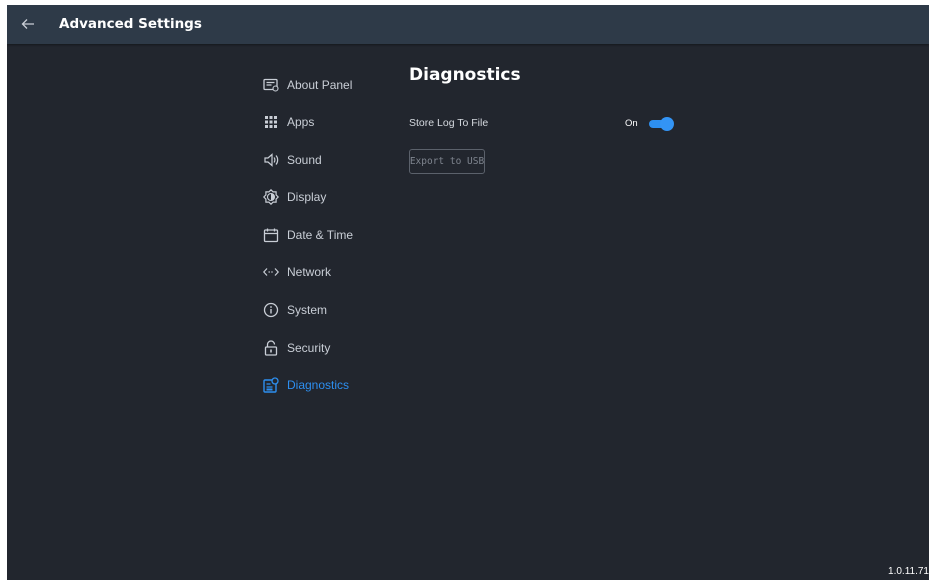  What do you see at coordinates (130, 24) in the screenshot?
I see `page-title: Advanced Settings` at bounding box center [130, 24].